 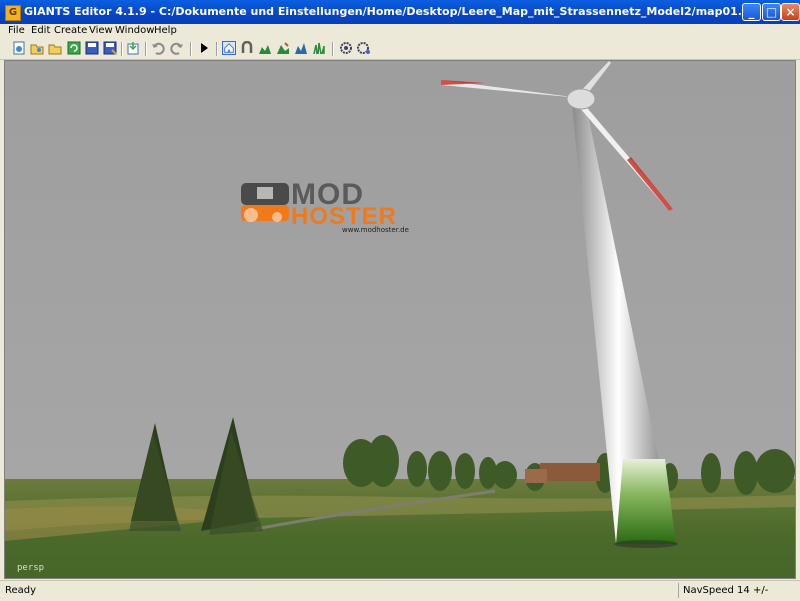 What do you see at coordinates (319, 48) in the screenshot?
I see `grass-icon` at bounding box center [319, 48].